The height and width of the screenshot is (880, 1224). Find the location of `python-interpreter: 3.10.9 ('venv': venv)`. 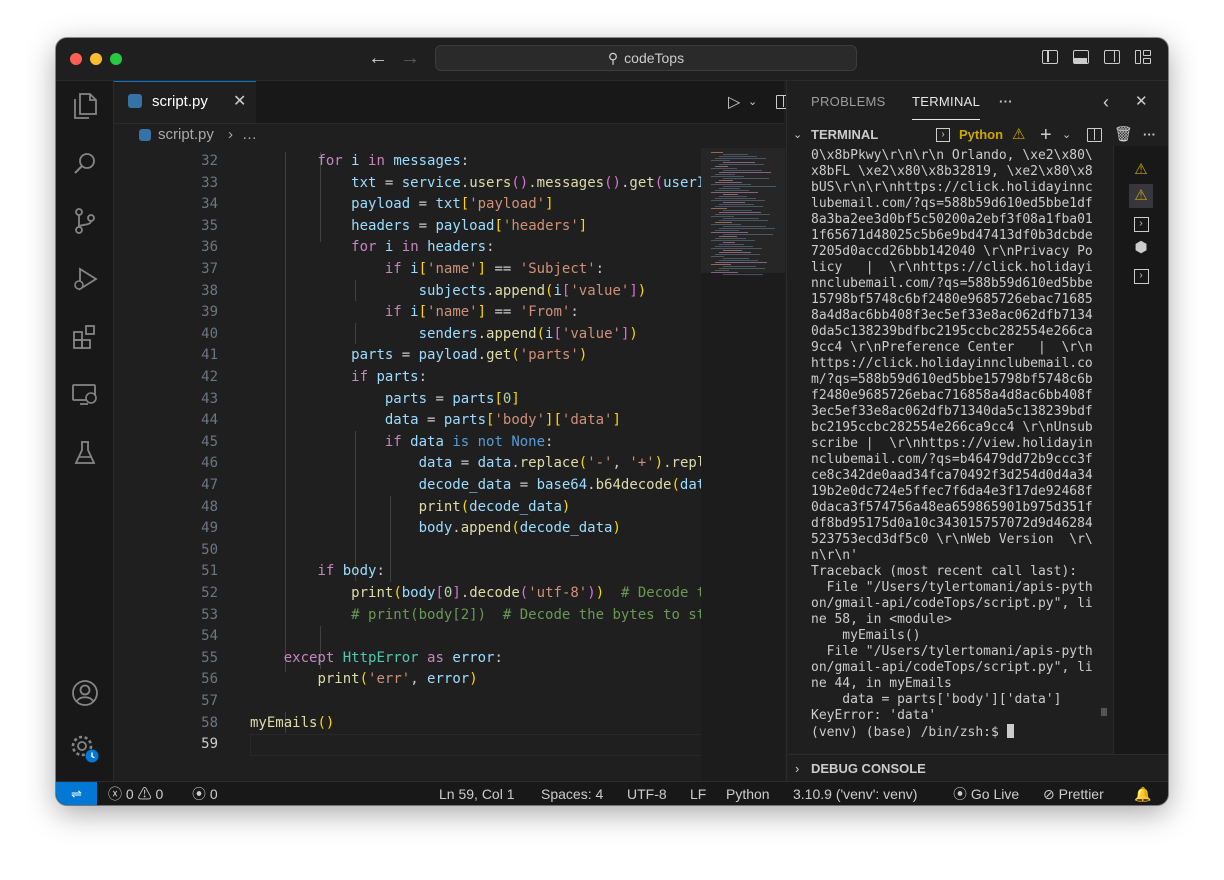

python-interpreter: 3.10.9 ('venv': venv) is located at coordinates (855, 793).